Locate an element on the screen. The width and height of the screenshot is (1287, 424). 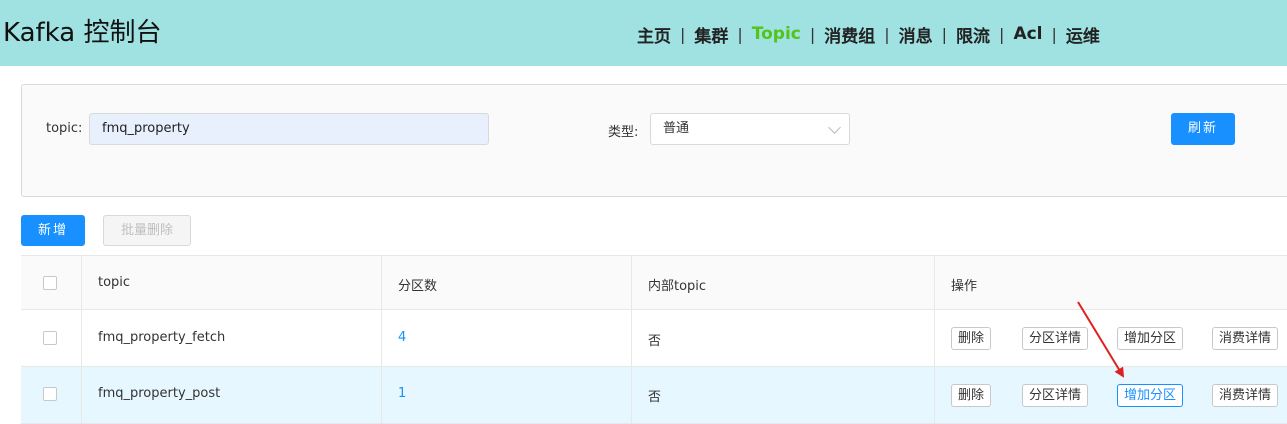
nav-item-acl: Acl is located at coordinates (1027, 34).